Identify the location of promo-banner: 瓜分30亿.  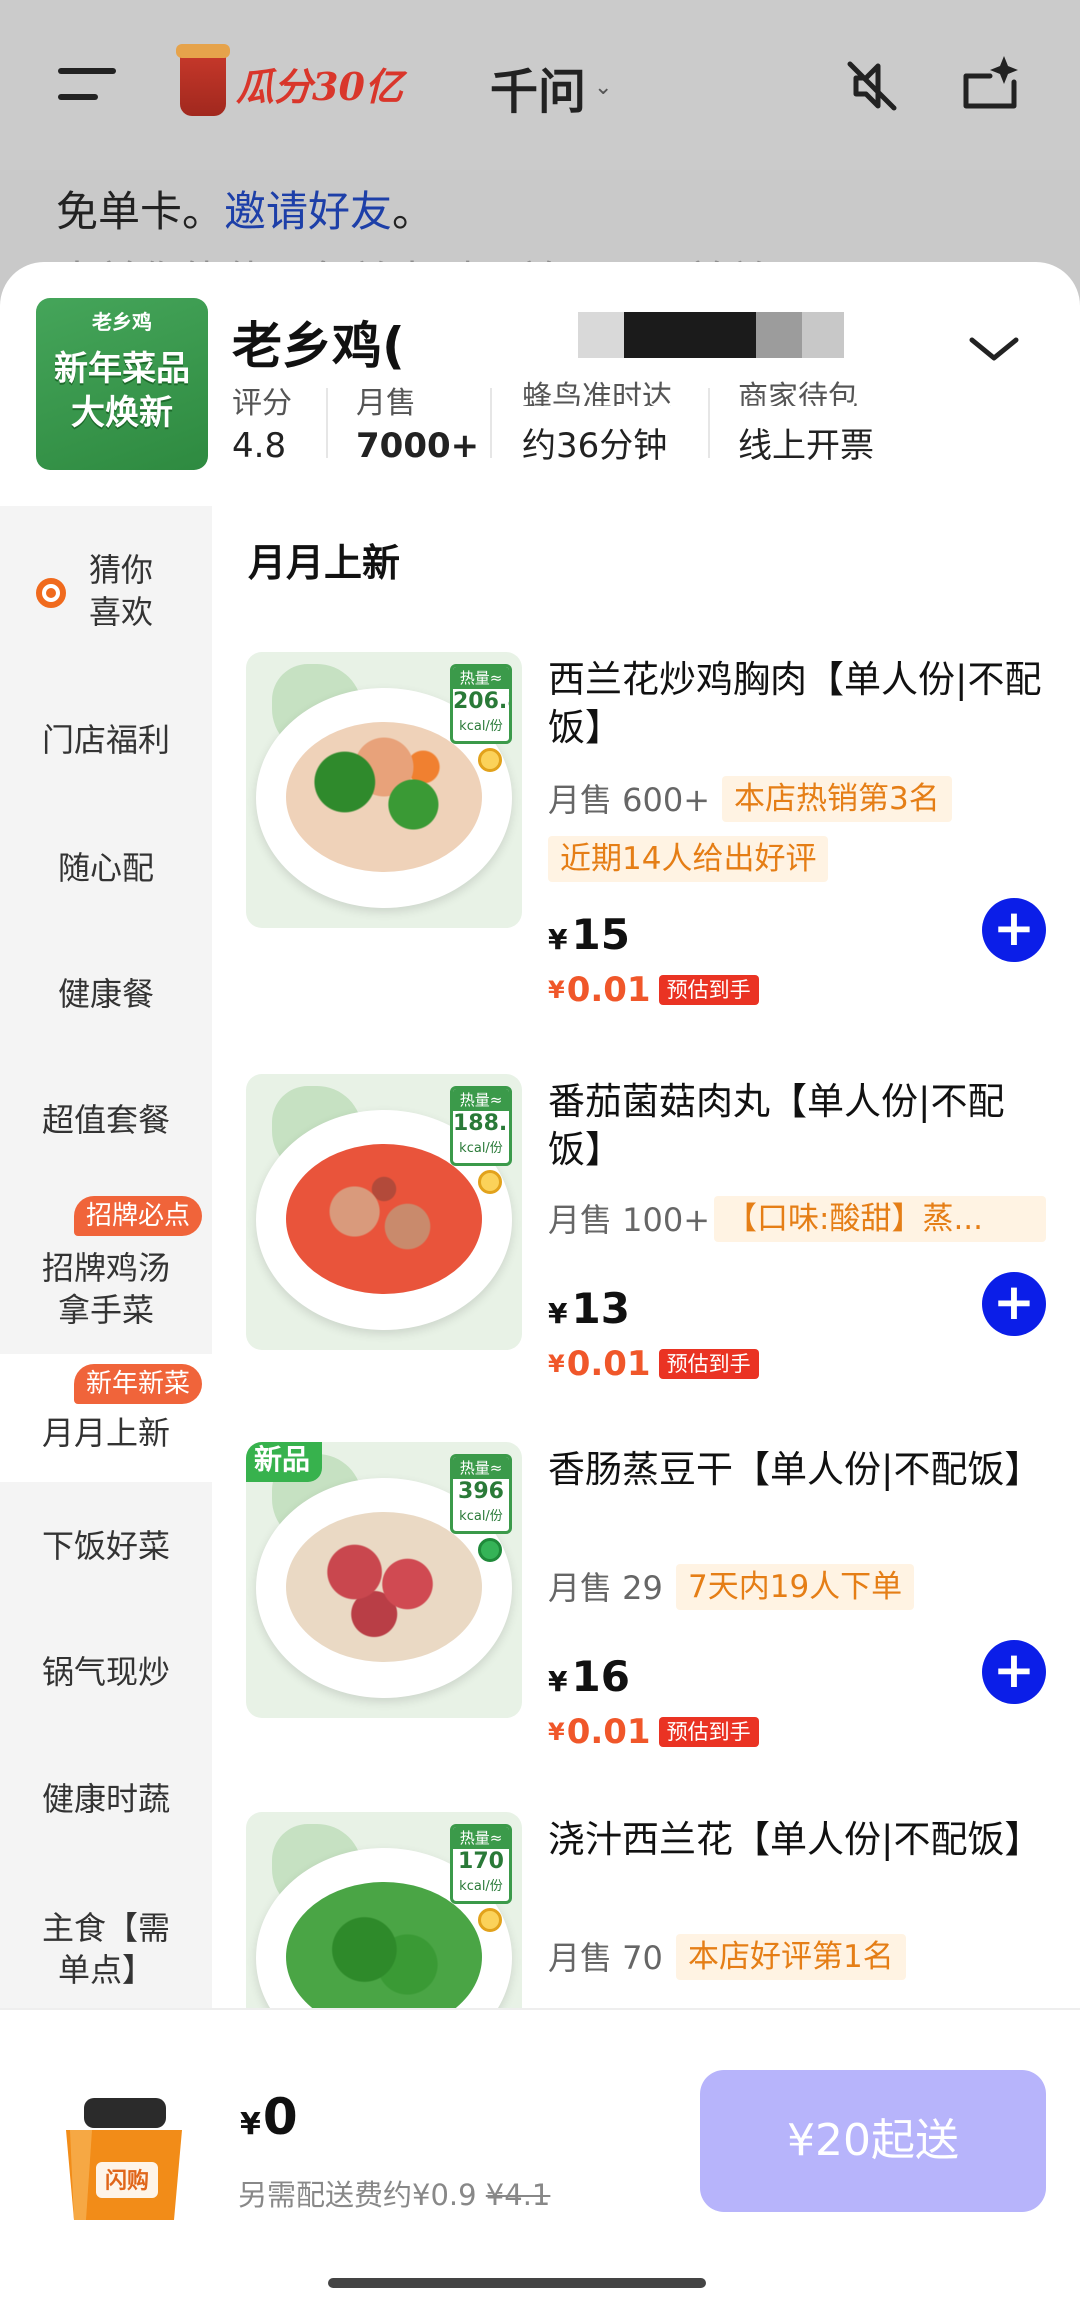
(289, 81).